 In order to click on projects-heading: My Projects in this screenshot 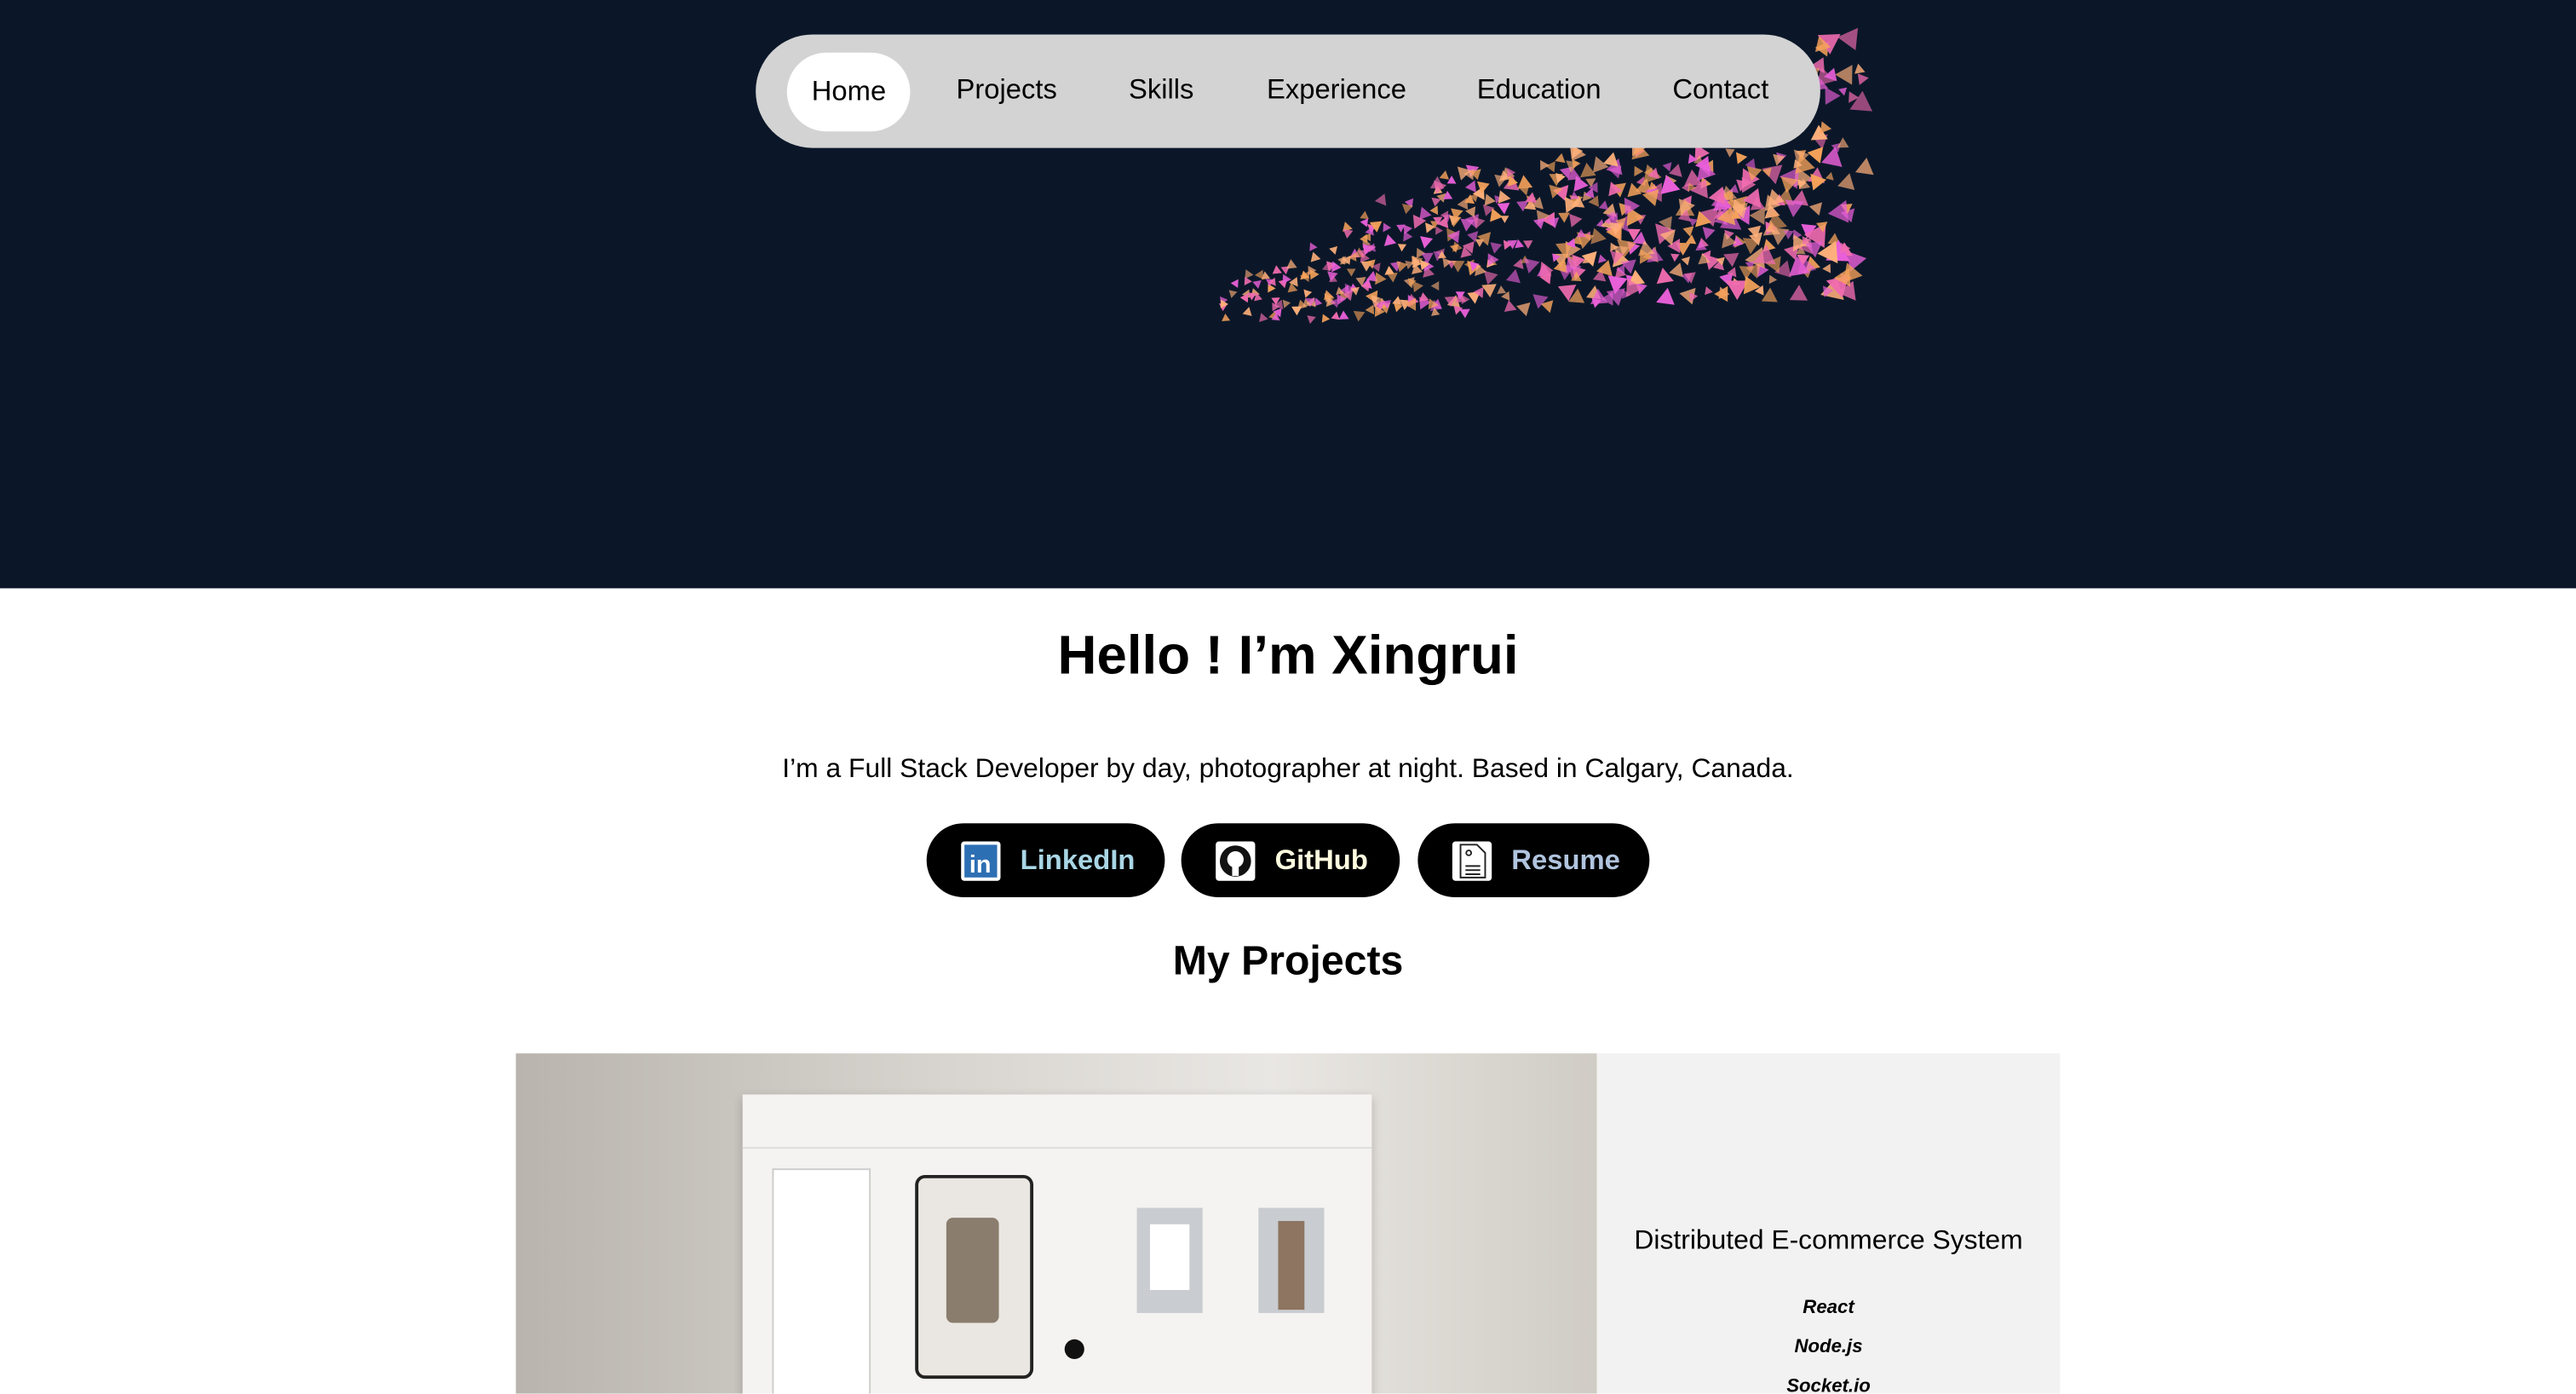, I will do `click(1288, 961)`.